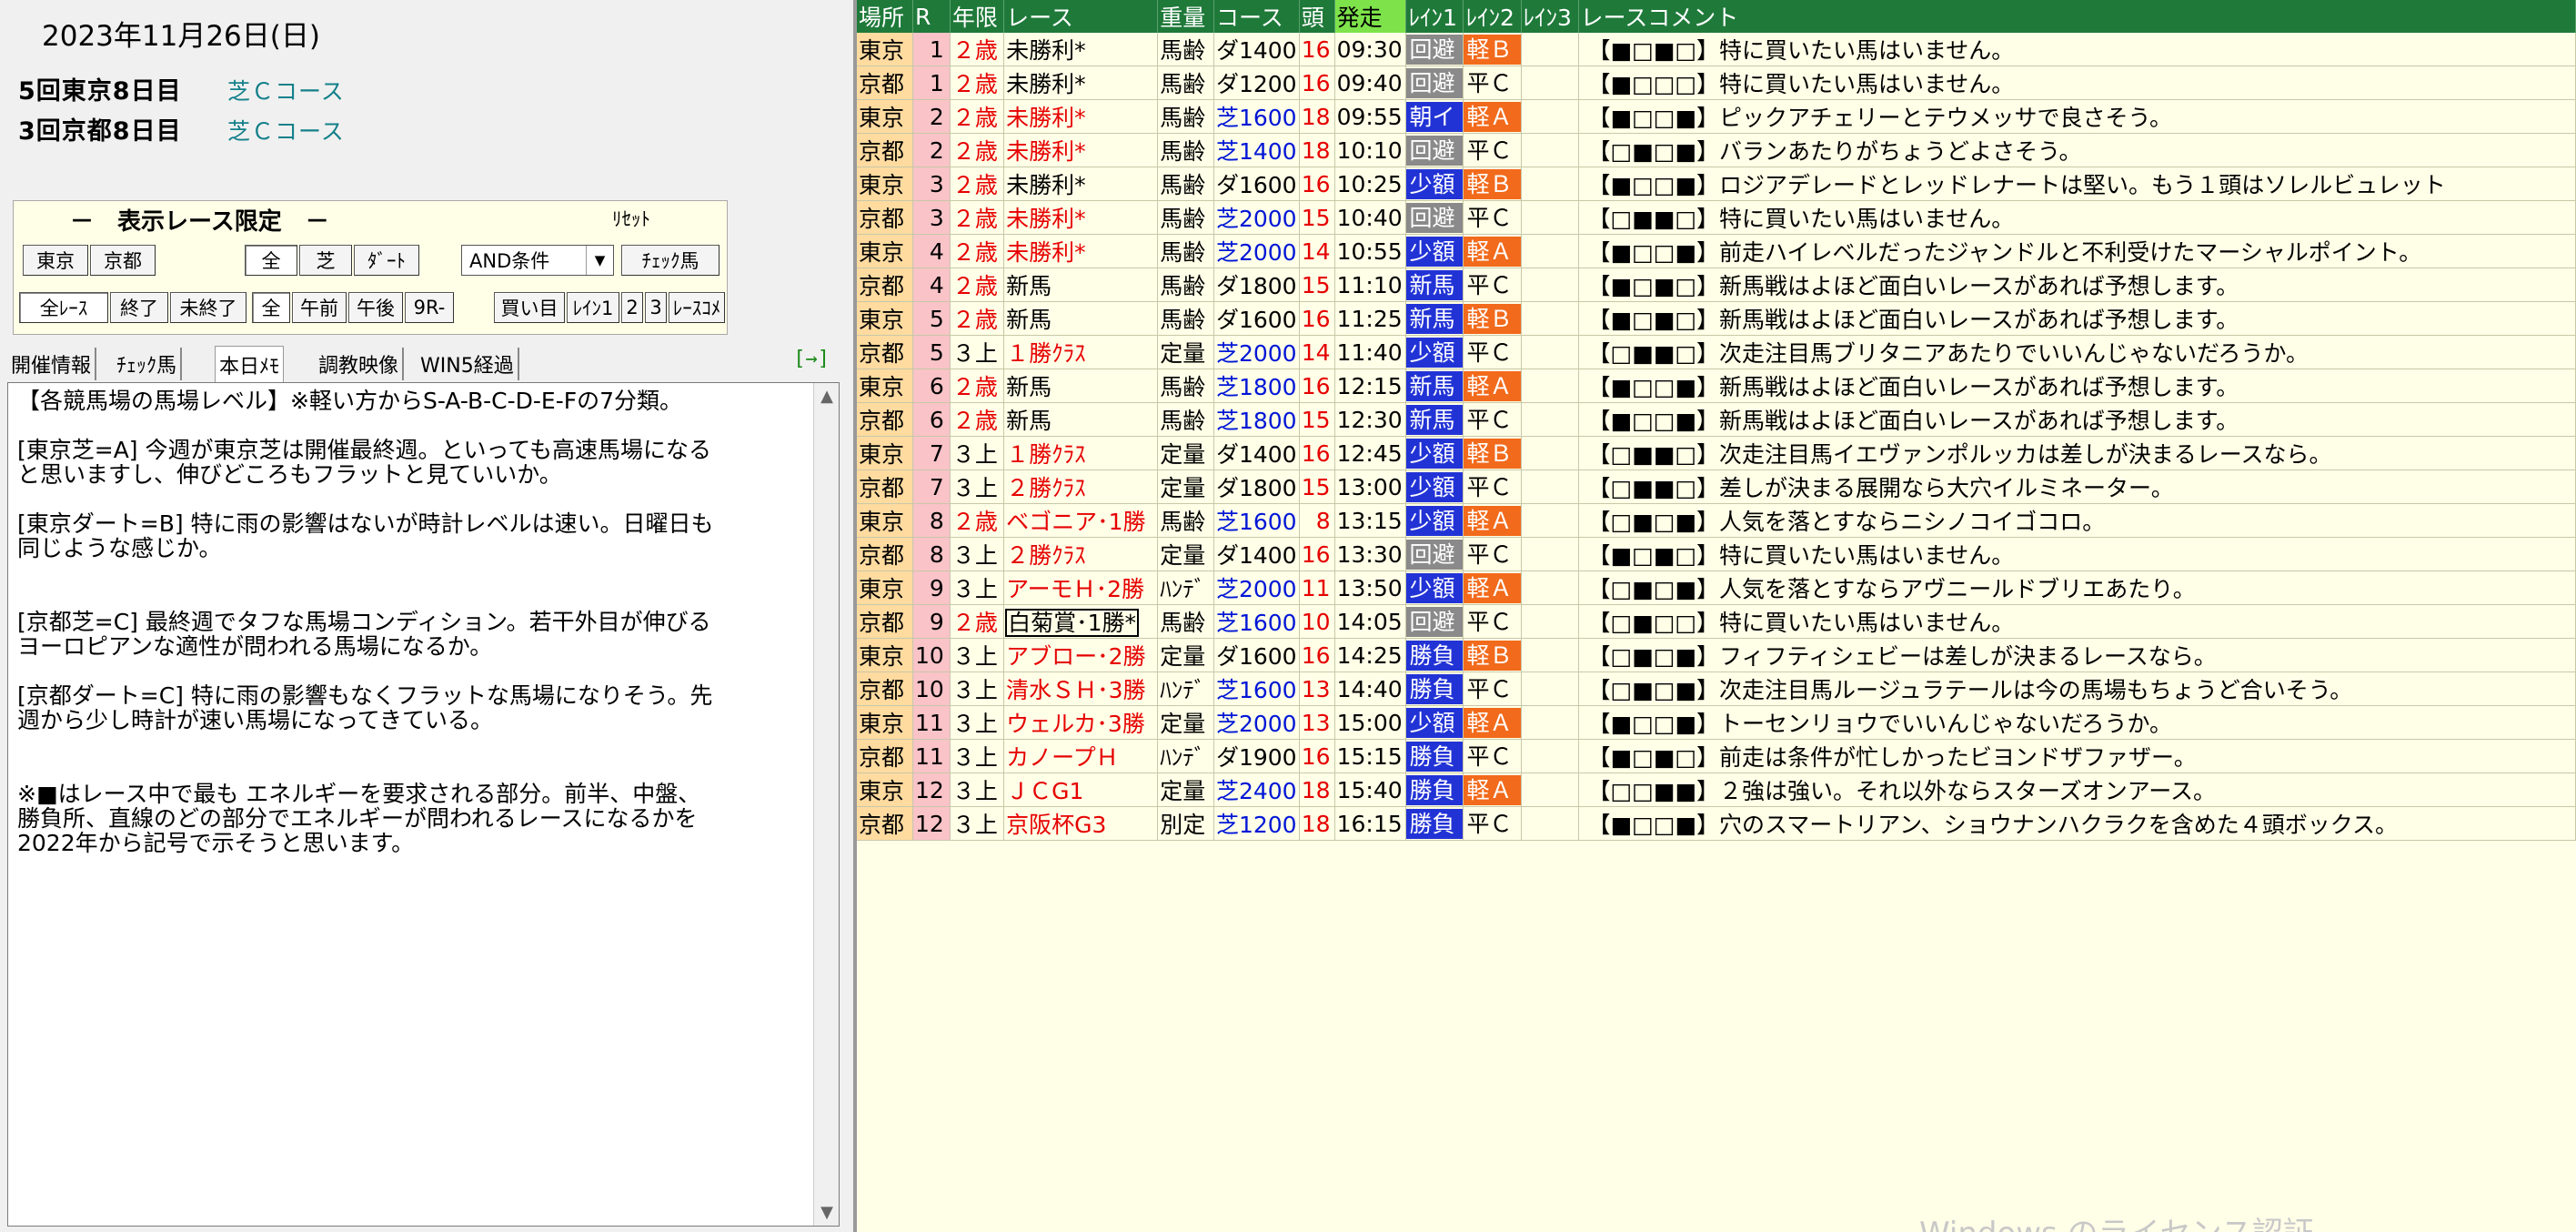 This screenshot has width=2576, height=1232. What do you see at coordinates (250, 364) in the screenshot?
I see `tab-today-memo: 本日ﾒﾓ` at bounding box center [250, 364].